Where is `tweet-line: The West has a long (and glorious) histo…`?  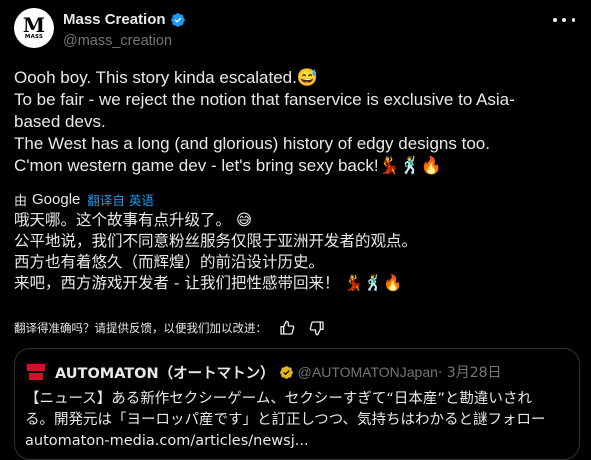
tweet-line: The West has a long (and glorious) histo… is located at coordinates (252, 143).